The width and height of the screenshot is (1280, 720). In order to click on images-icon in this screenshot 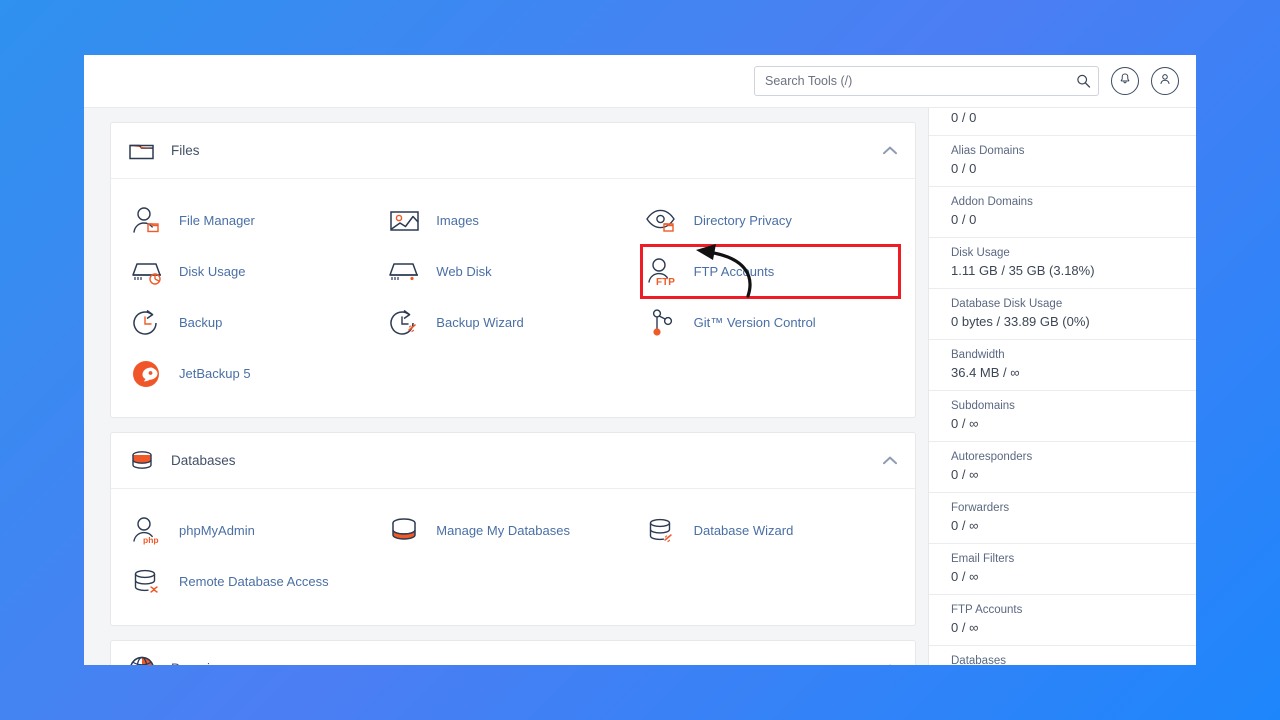, I will do `click(405, 221)`.